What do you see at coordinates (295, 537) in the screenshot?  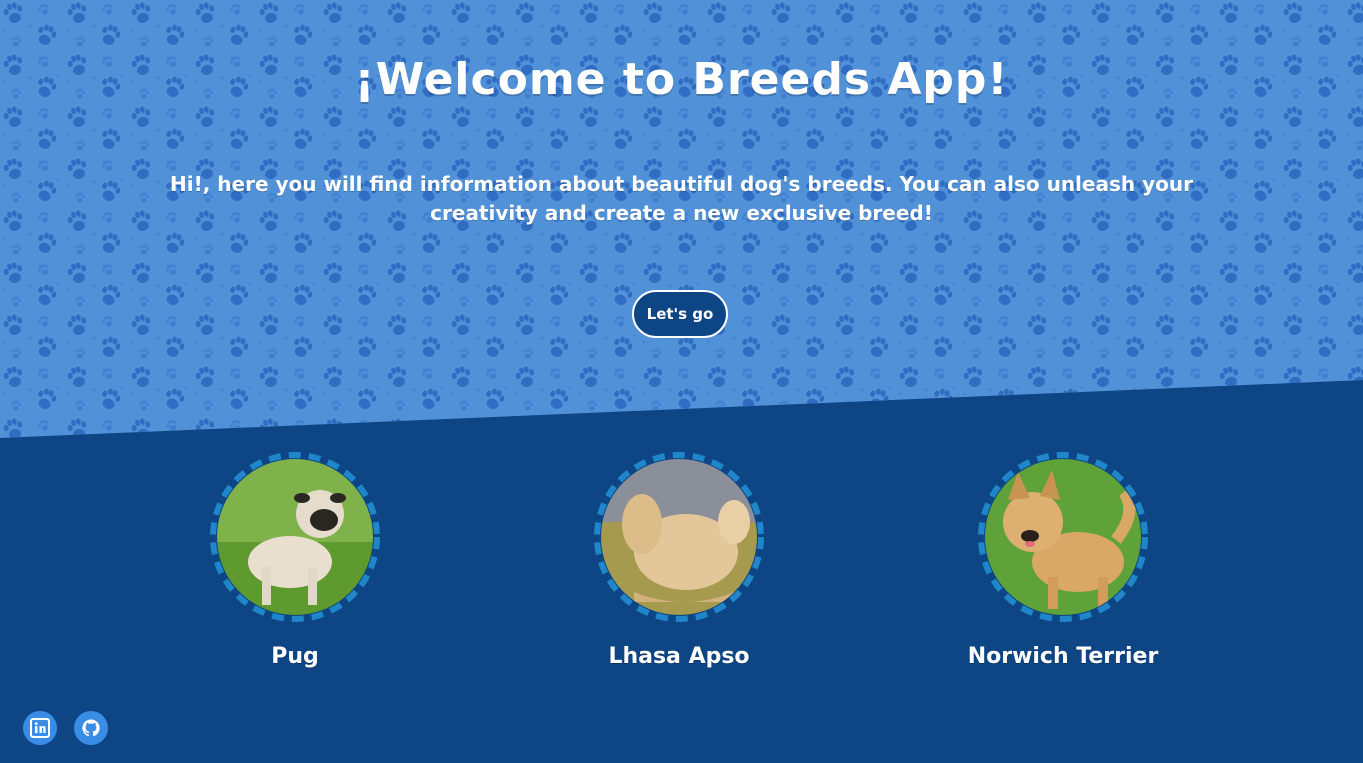 I see `breed-image-pug` at bounding box center [295, 537].